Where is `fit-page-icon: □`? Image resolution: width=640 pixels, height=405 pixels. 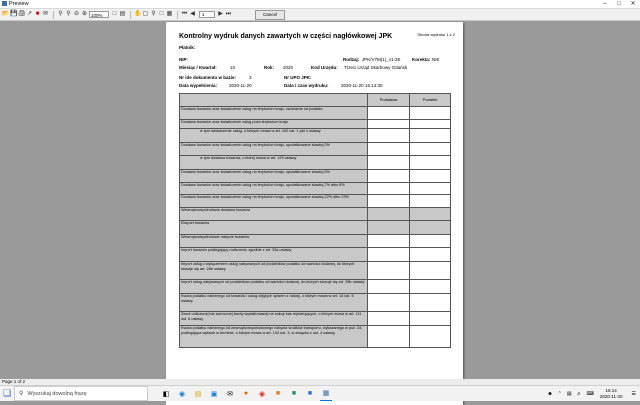 fit-page-icon: □ is located at coordinates (114, 14).